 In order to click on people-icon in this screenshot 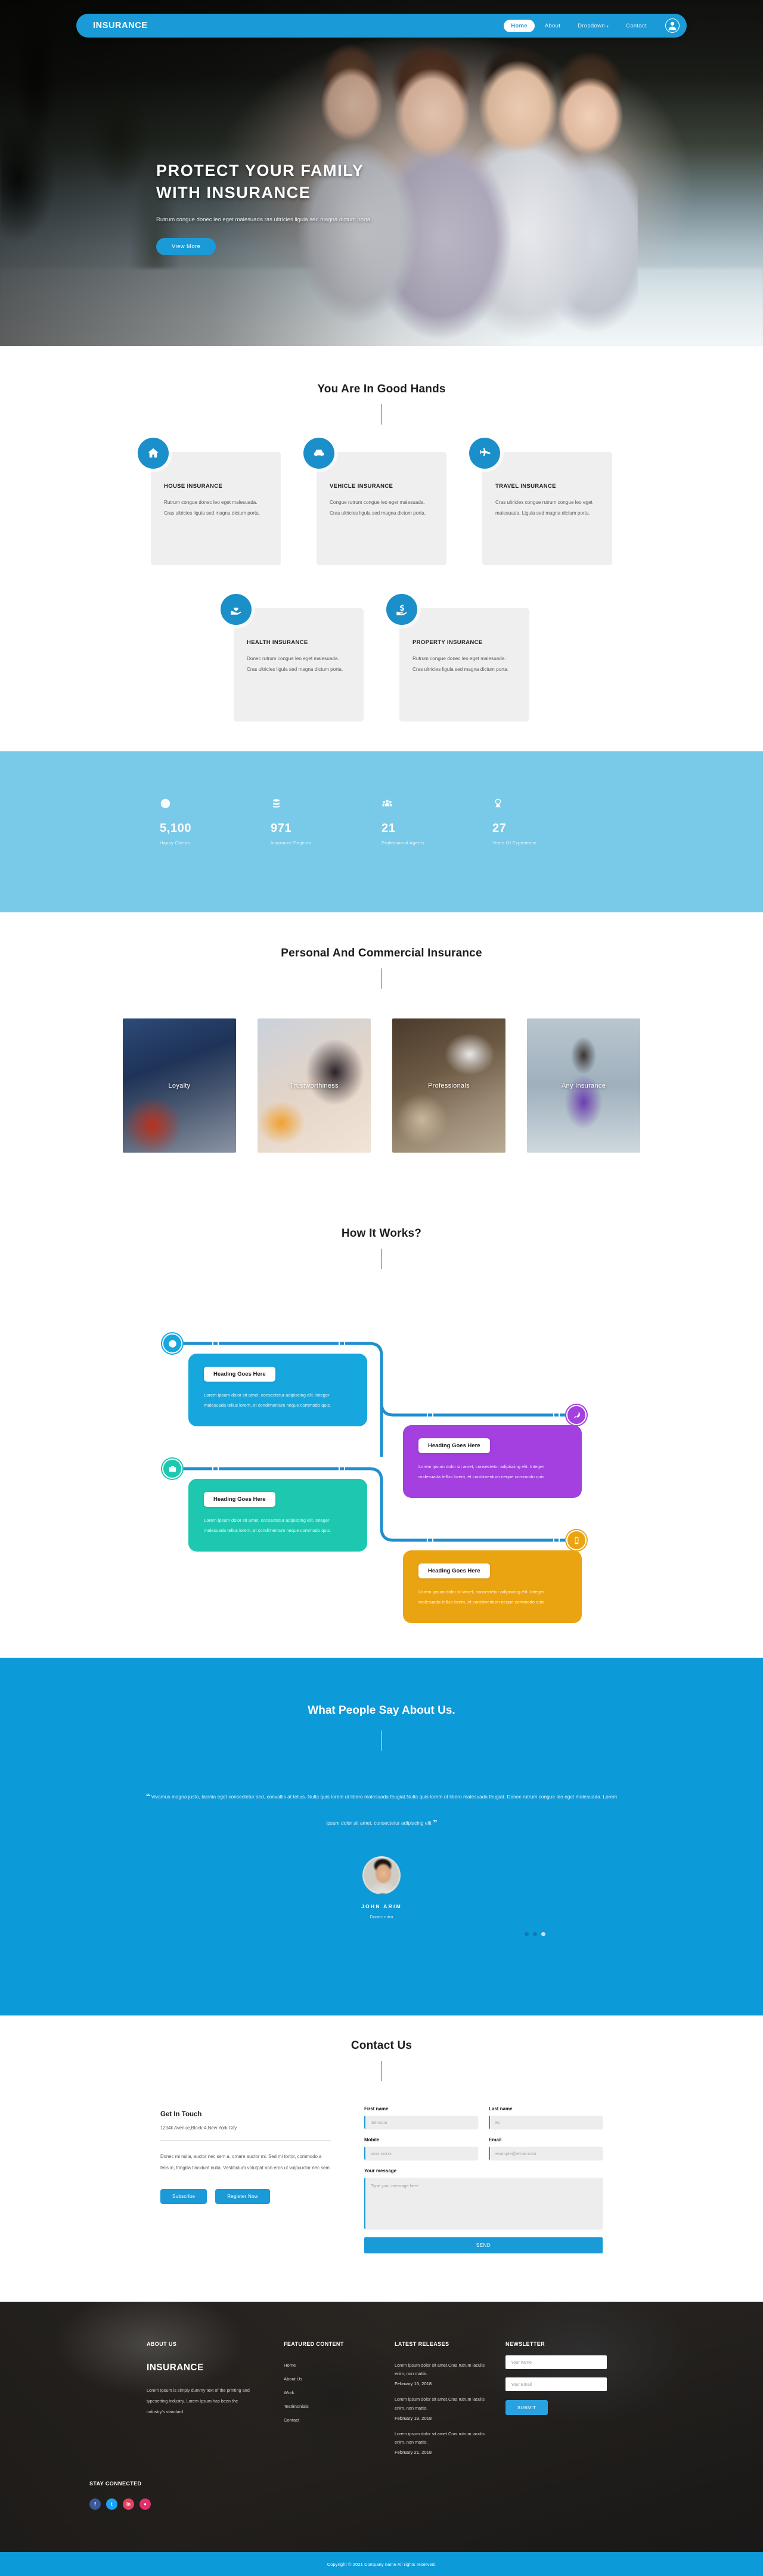, I will do `click(387, 803)`.